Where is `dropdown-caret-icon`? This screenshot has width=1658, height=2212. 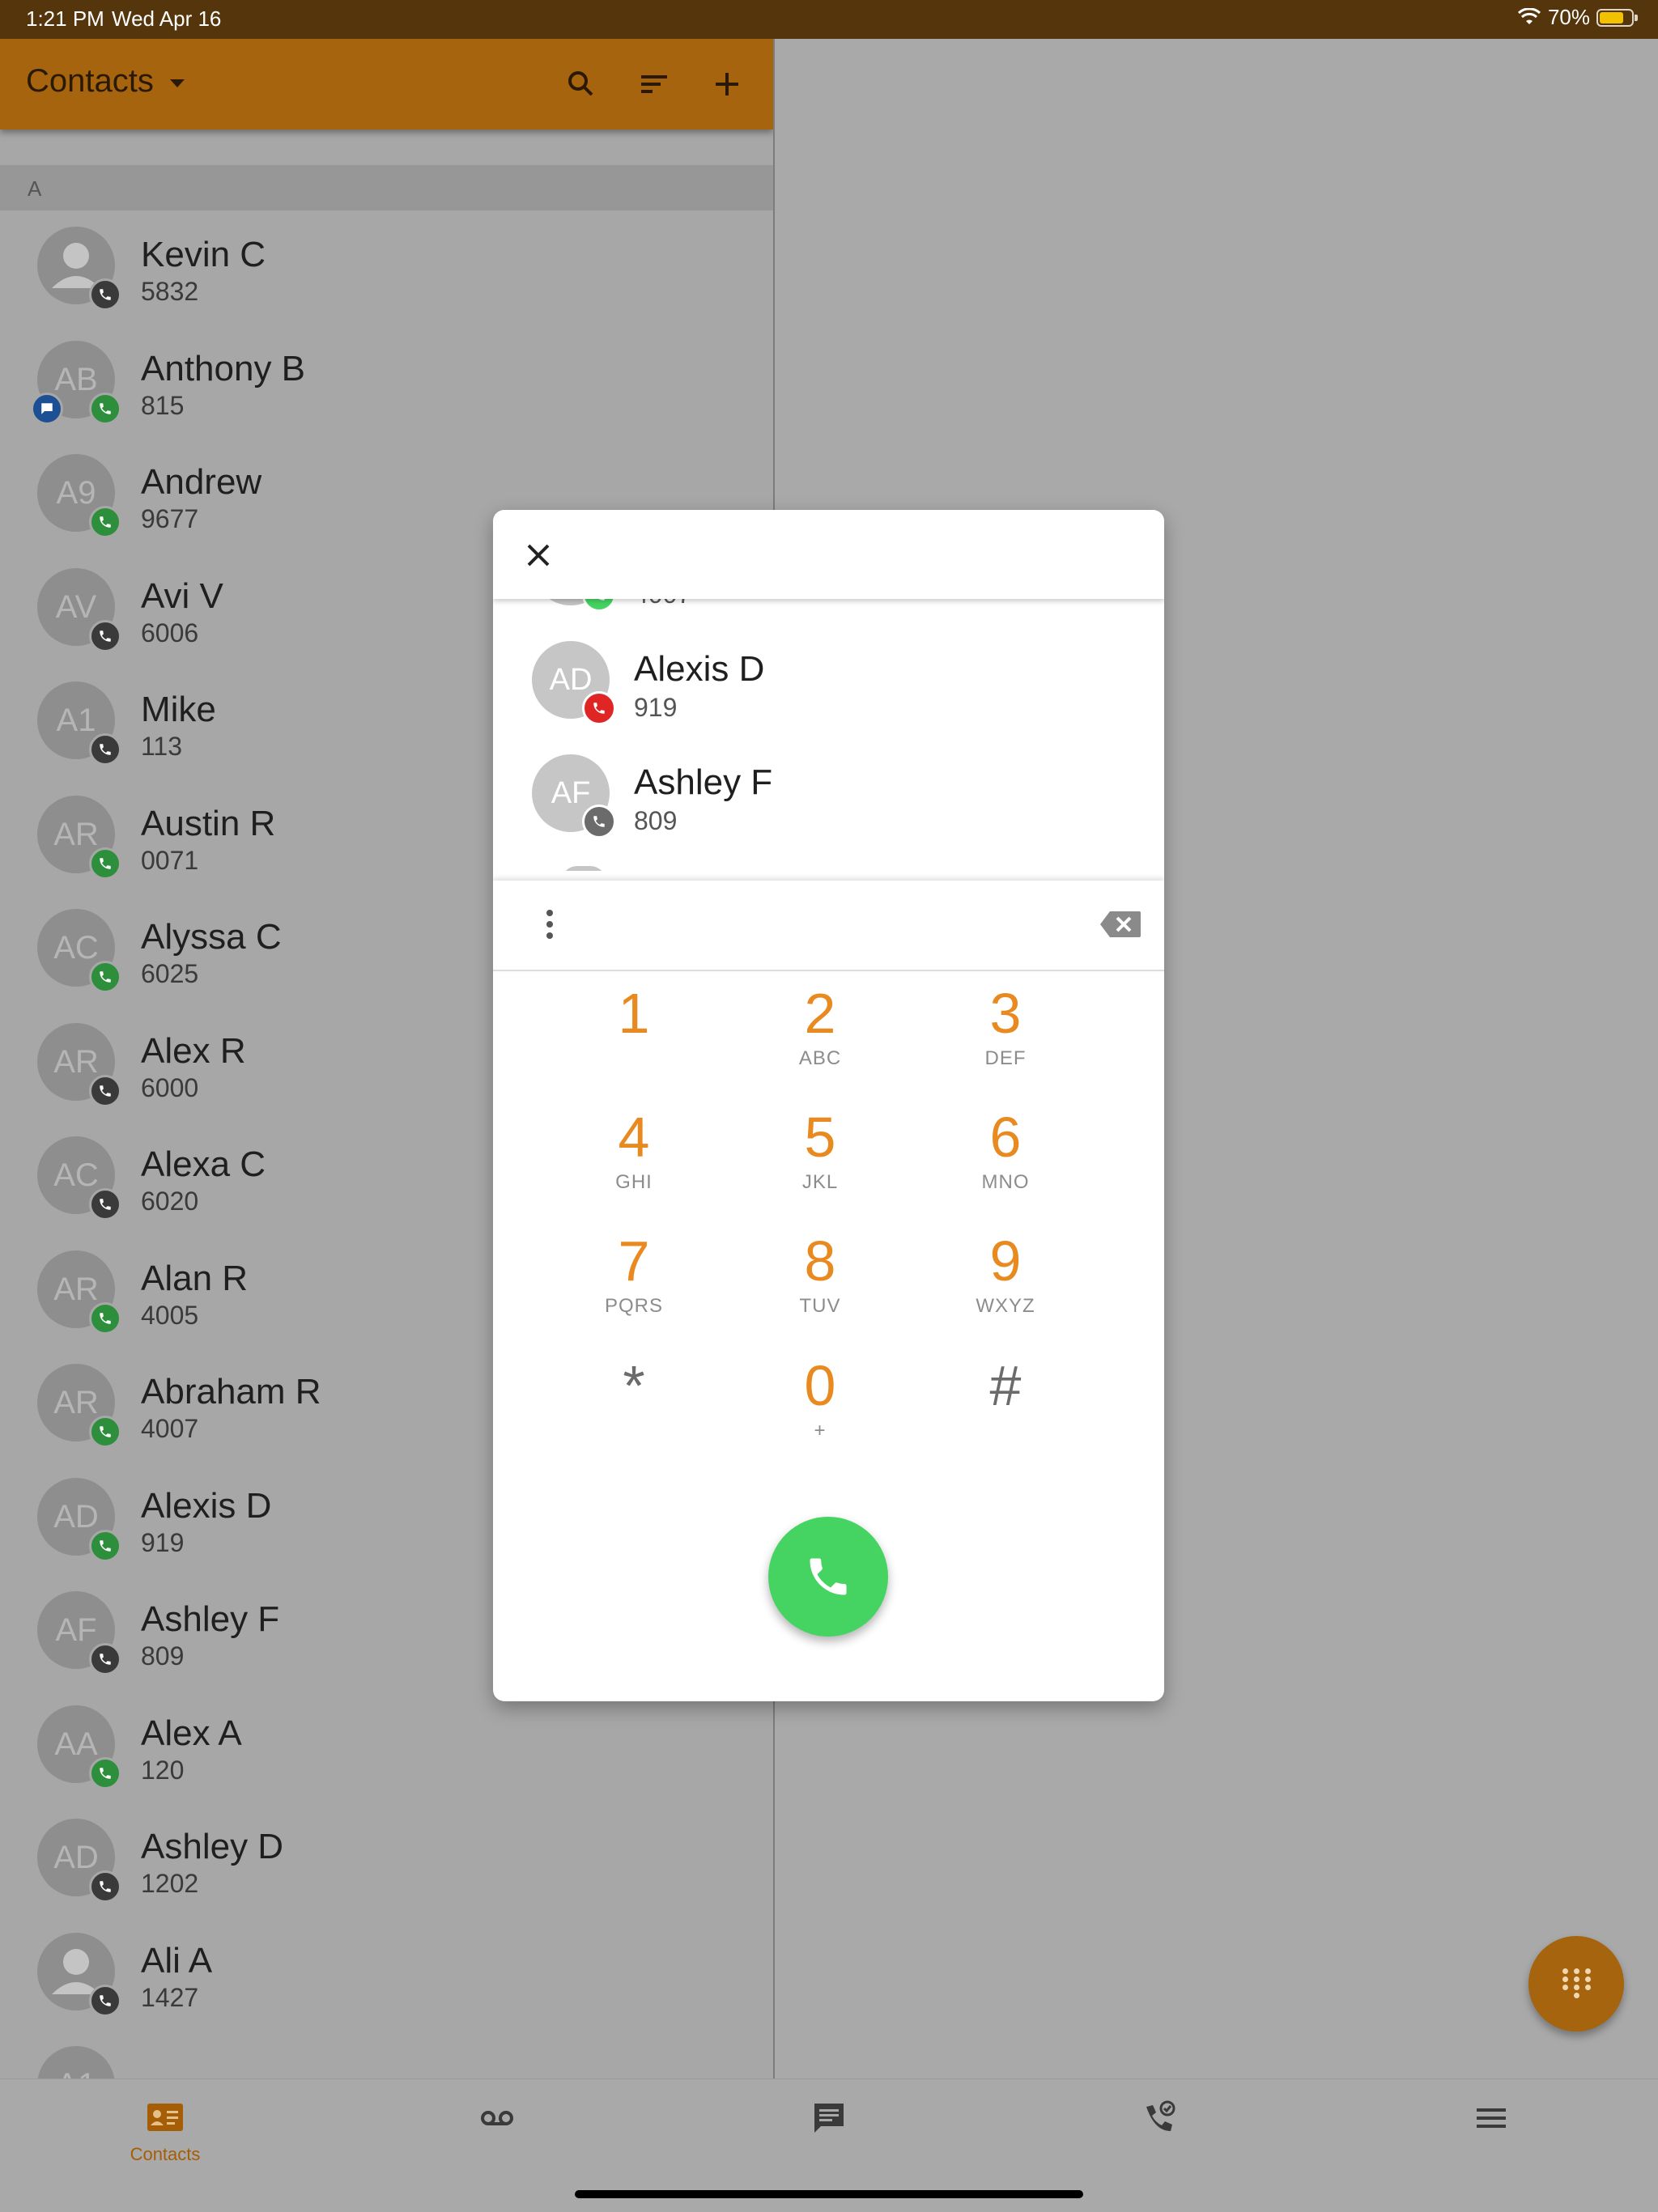
dropdown-caret-icon is located at coordinates (177, 83).